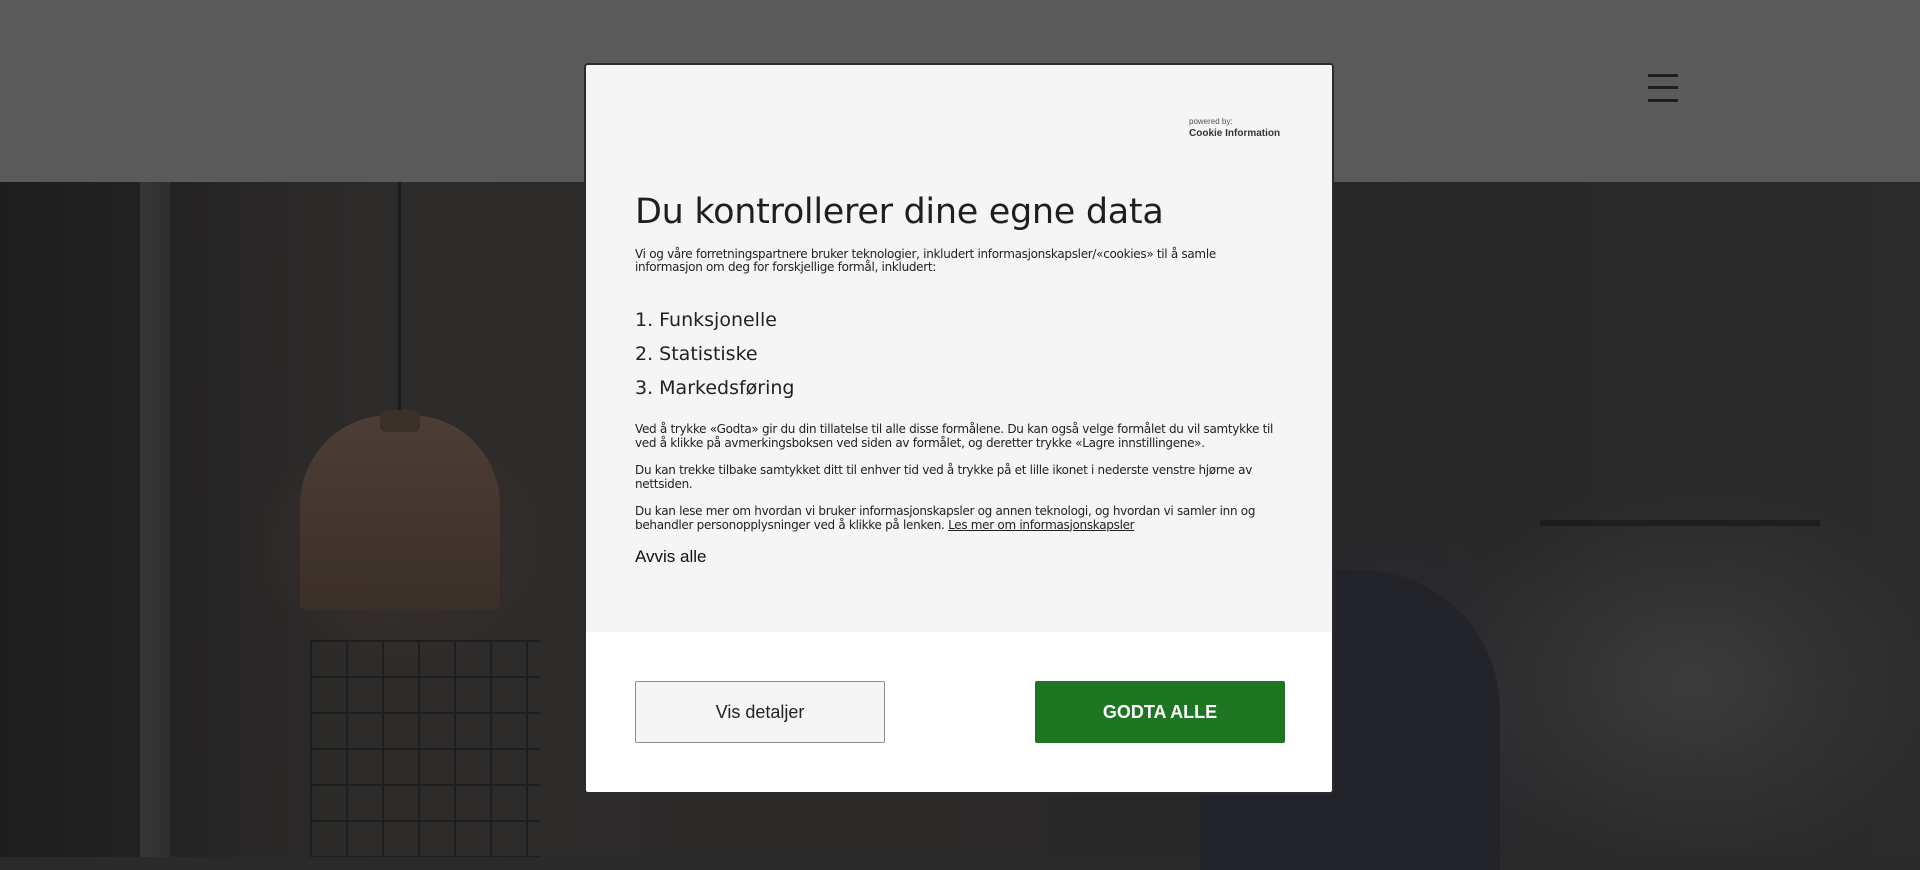 The height and width of the screenshot is (870, 1920). Describe the element at coordinates (760, 712) in the screenshot. I see `show-details-button: Vis detaljer` at that location.